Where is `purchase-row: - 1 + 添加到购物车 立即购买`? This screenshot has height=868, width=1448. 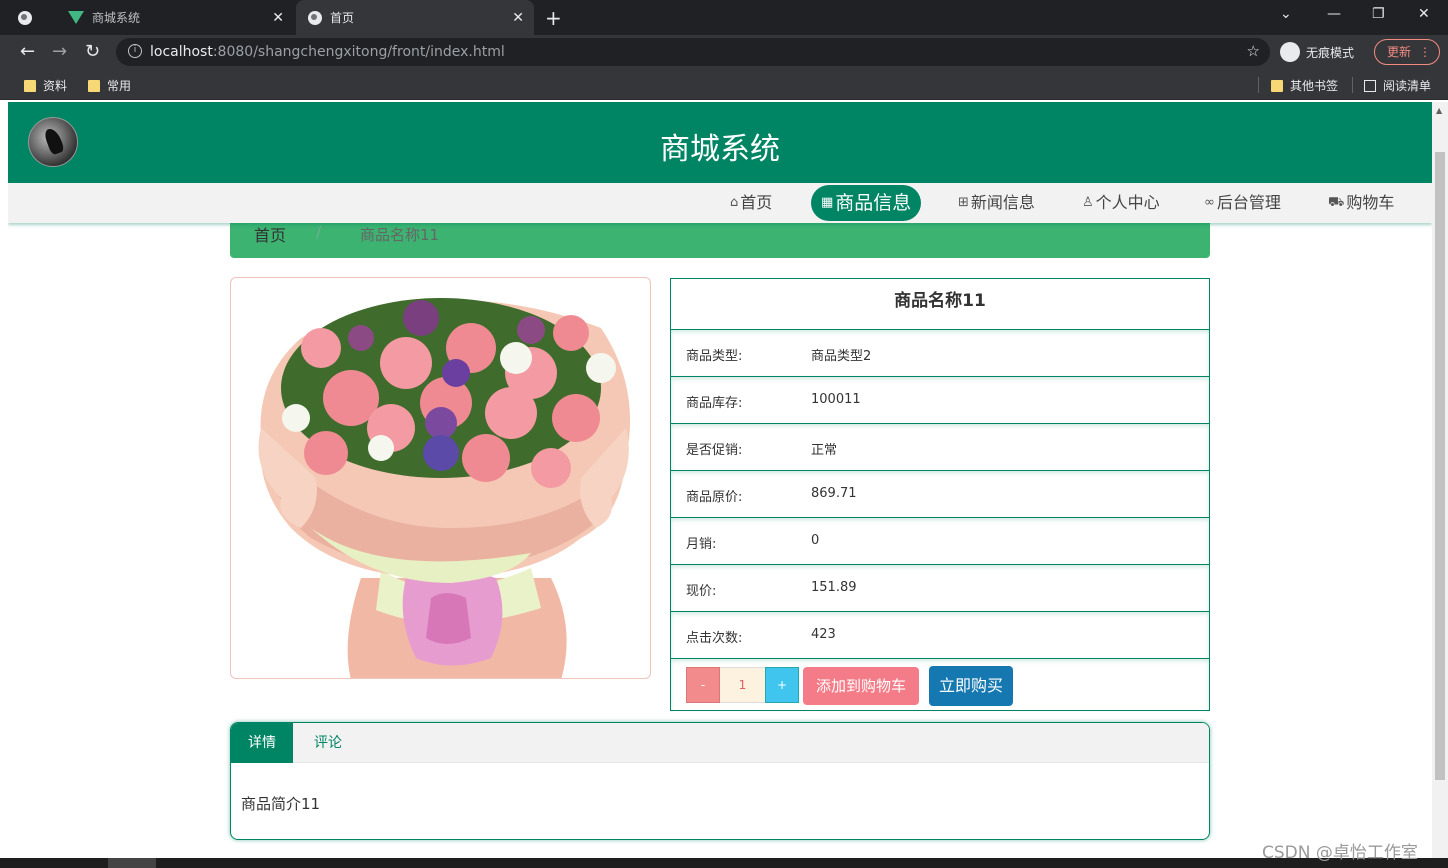
purchase-row: - 1 + 添加到购物车 立即购买 is located at coordinates (940, 685).